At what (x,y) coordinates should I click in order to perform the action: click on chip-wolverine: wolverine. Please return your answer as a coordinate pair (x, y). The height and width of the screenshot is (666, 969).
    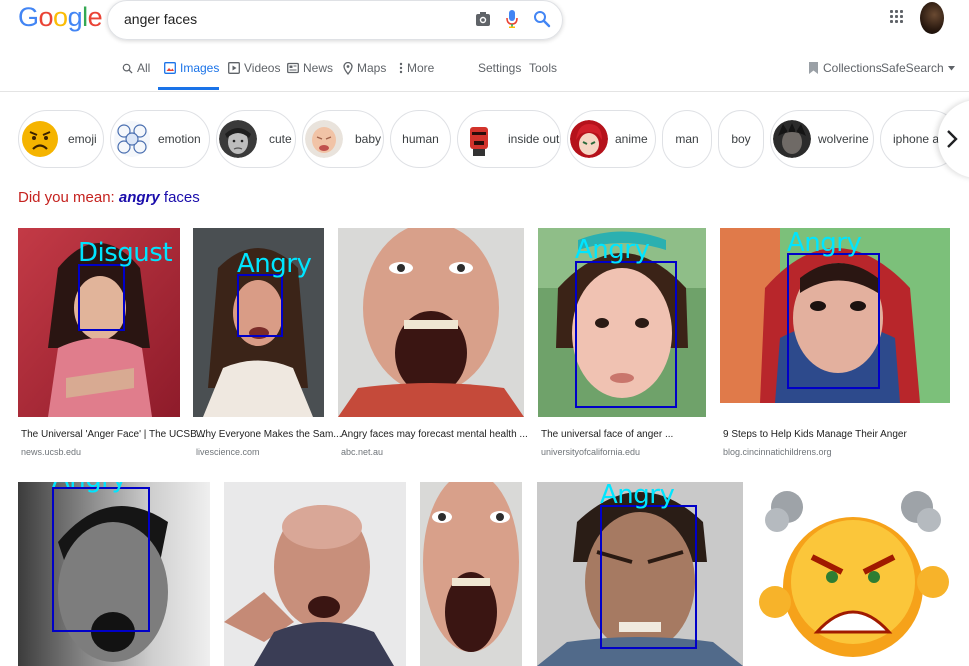
    Looking at the image, I should click on (822, 139).